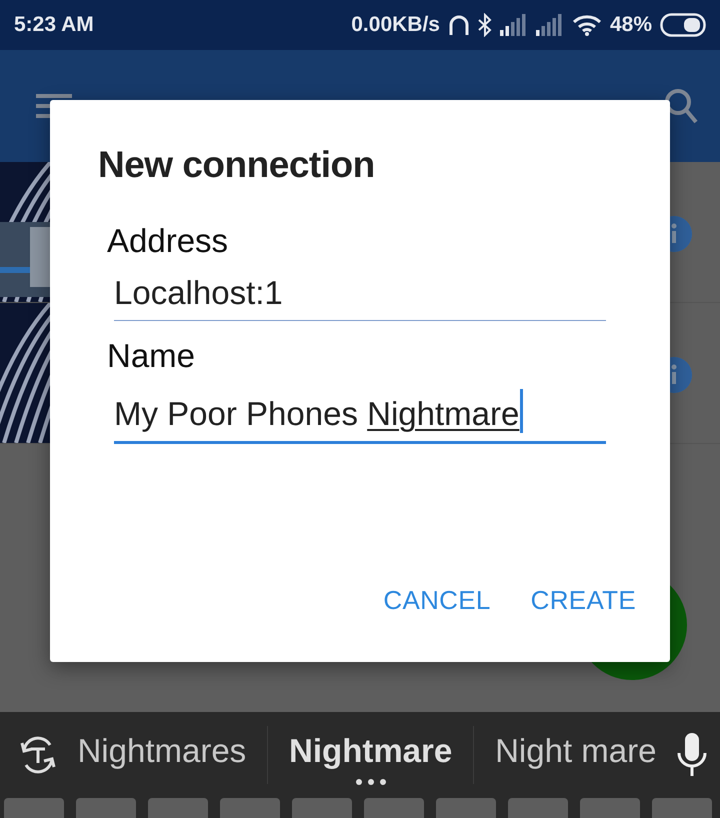 This screenshot has height=818, width=720. What do you see at coordinates (683, 25) in the screenshot?
I see `battery-icon` at bounding box center [683, 25].